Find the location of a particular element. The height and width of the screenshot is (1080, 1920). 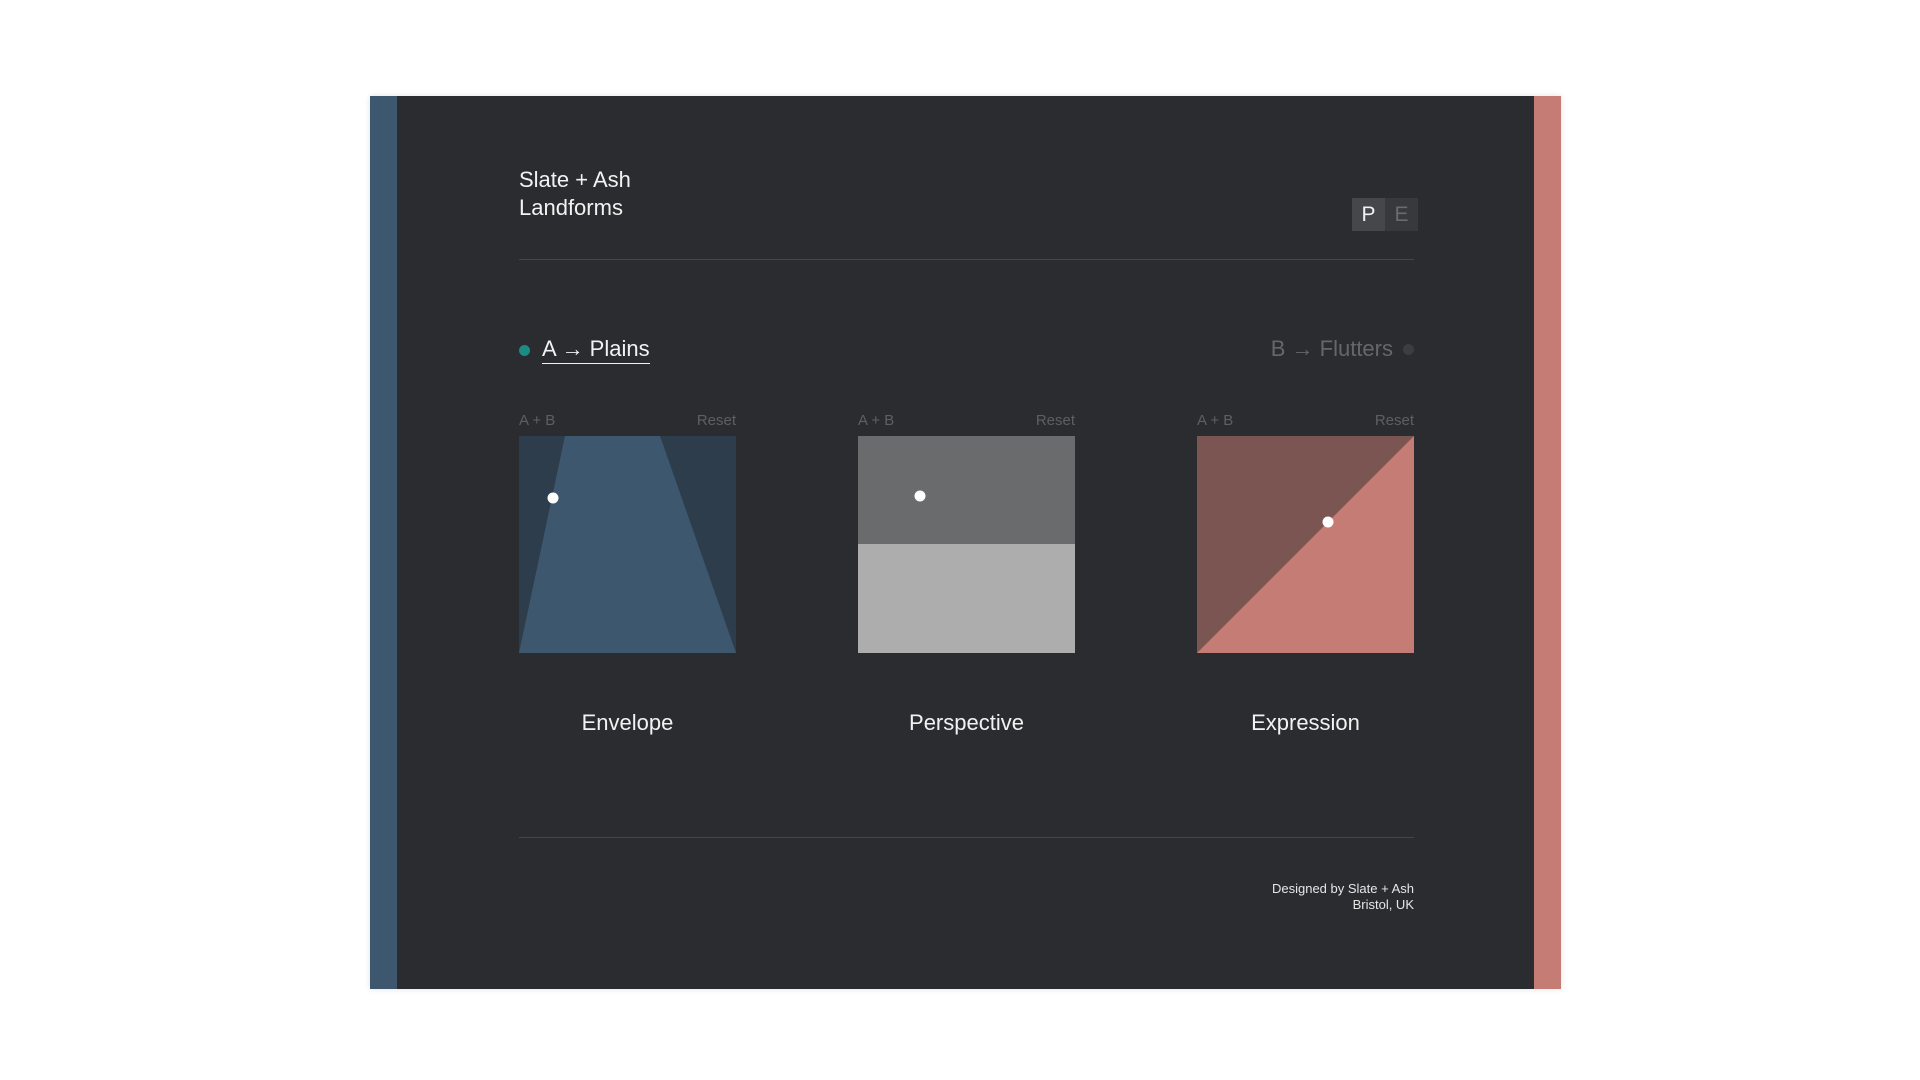

expression-handle is located at coordinates (1328, 522).